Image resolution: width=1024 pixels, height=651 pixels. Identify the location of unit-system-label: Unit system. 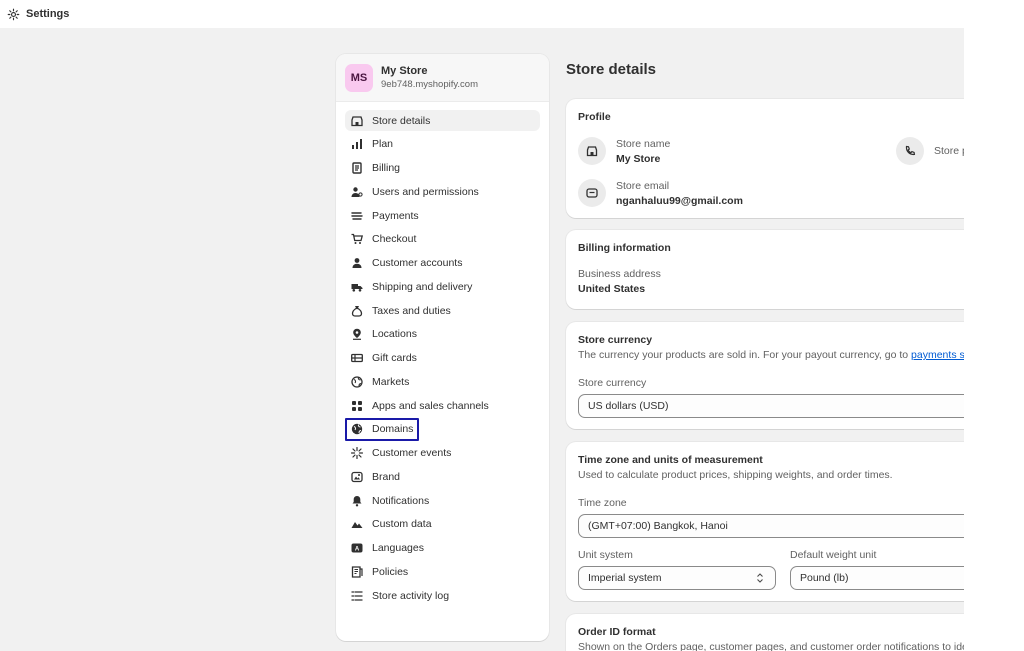
(605, 555).